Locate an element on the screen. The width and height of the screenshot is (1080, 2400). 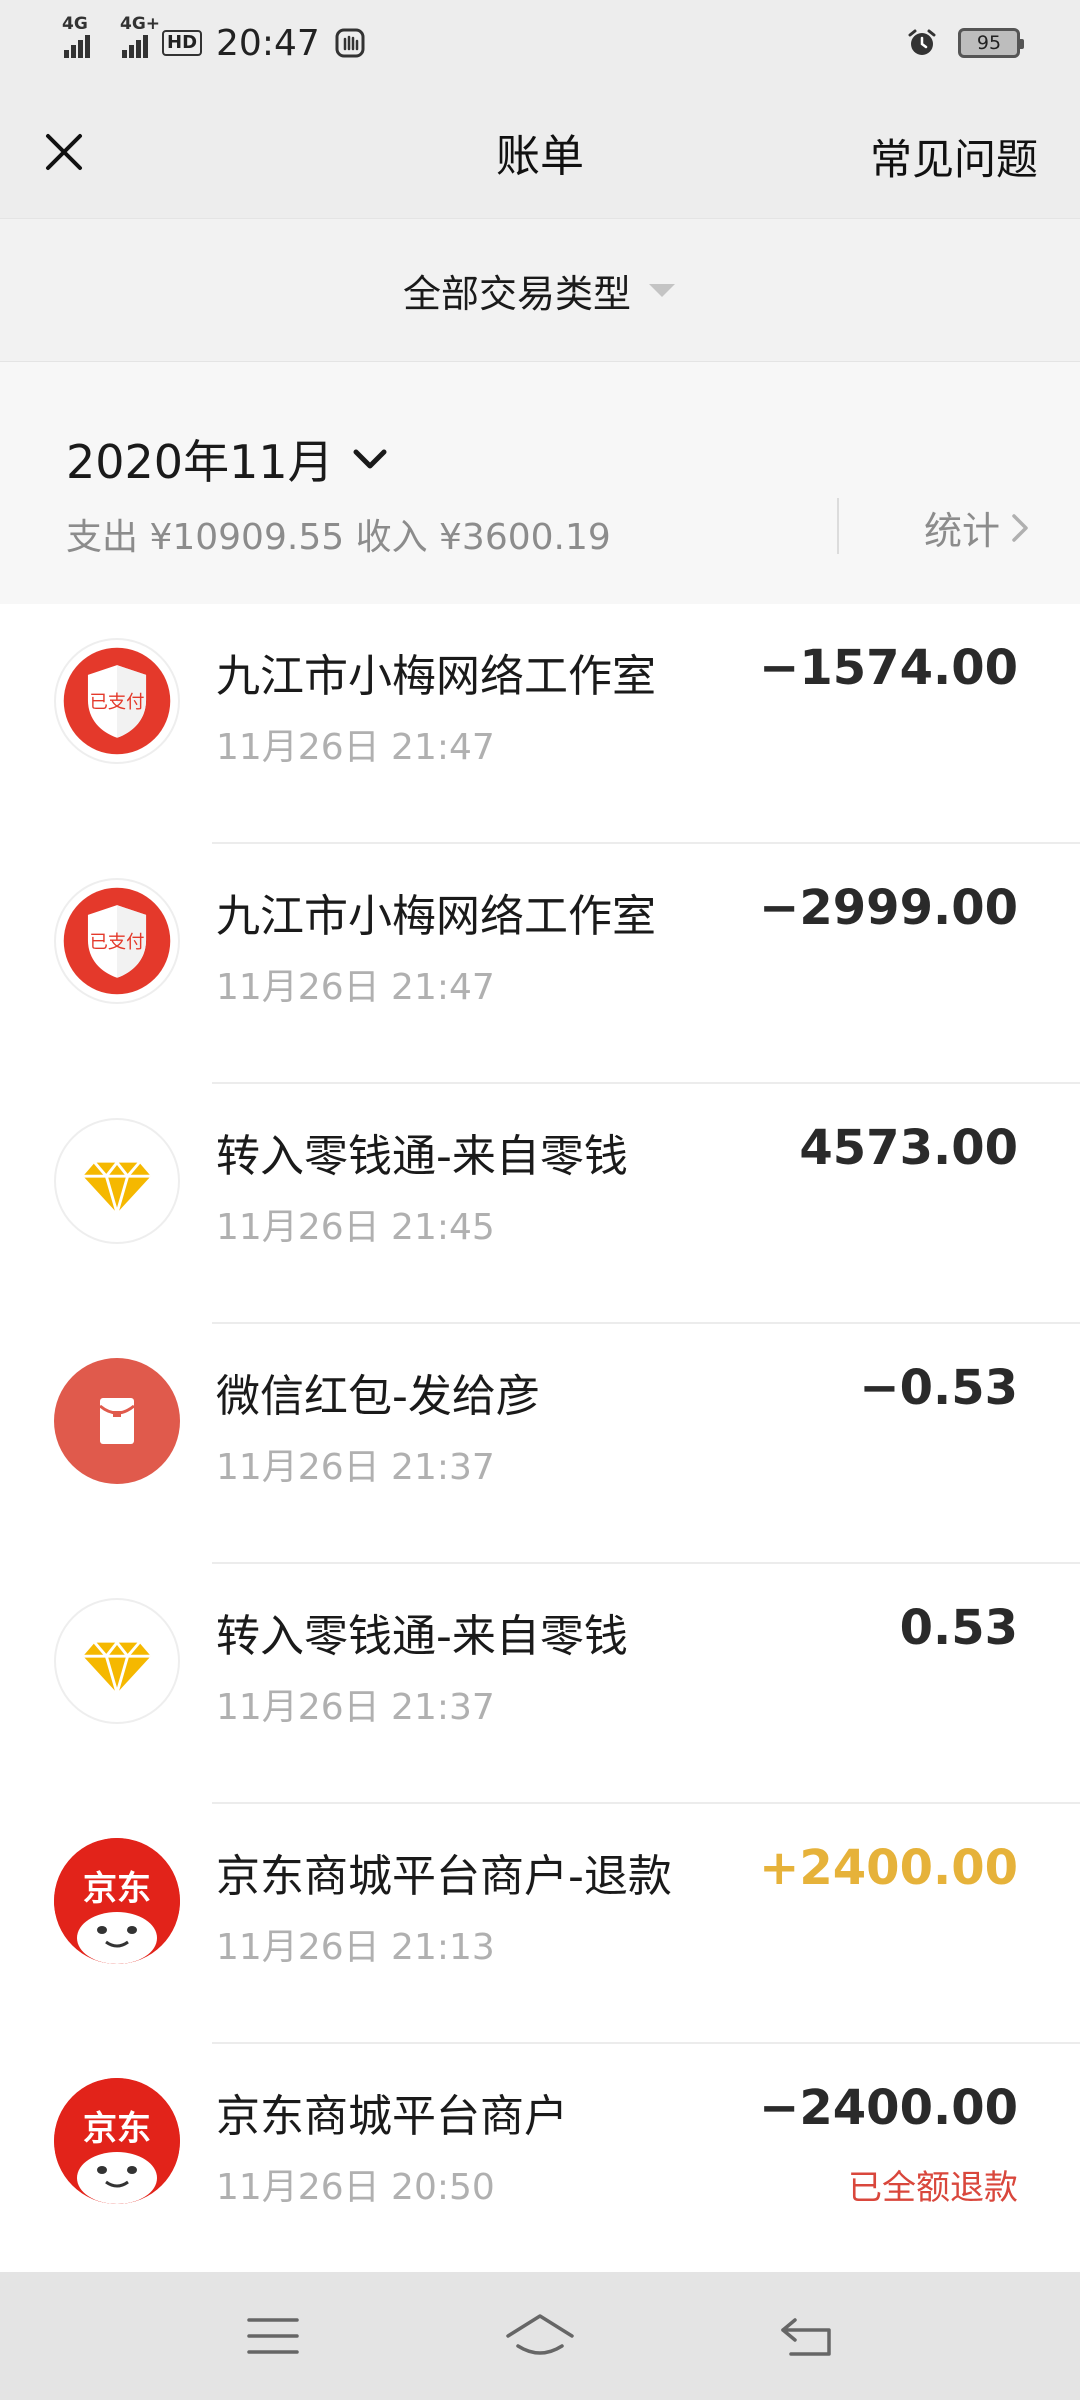
transaction-title: 京东商城平台商户-退款 is located at coordinates (444, 1876).